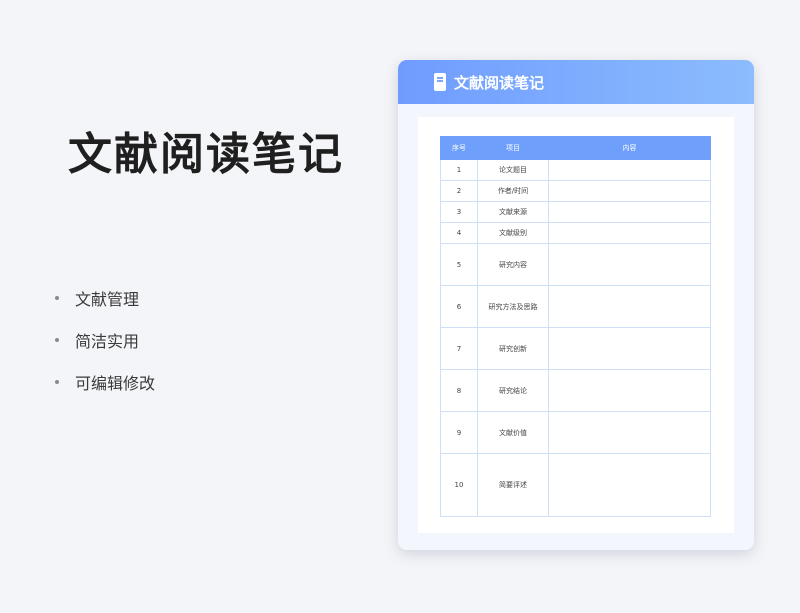  Describe the element at coordinates (115, 383) in the screenshot. I see `feature-label: 可编辑修改` at that location.